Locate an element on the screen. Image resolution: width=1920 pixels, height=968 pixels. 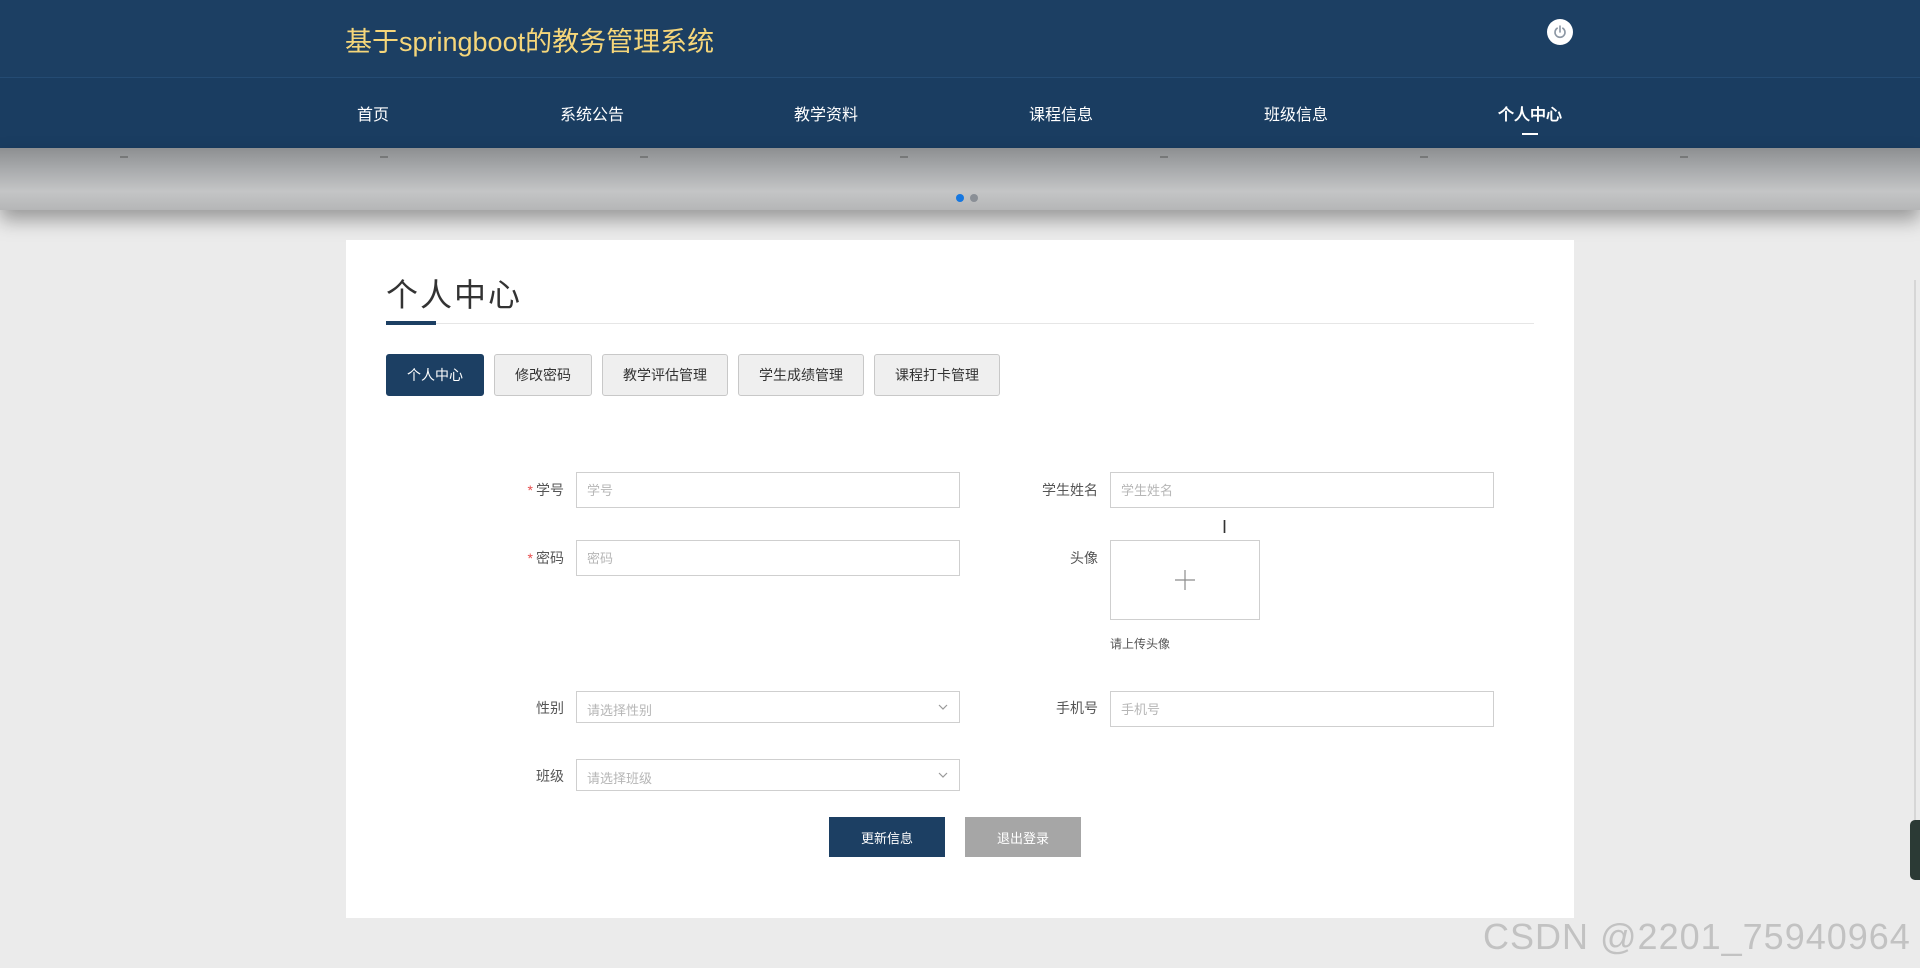
class-label: 班级 is located at coordinates (550, 776).